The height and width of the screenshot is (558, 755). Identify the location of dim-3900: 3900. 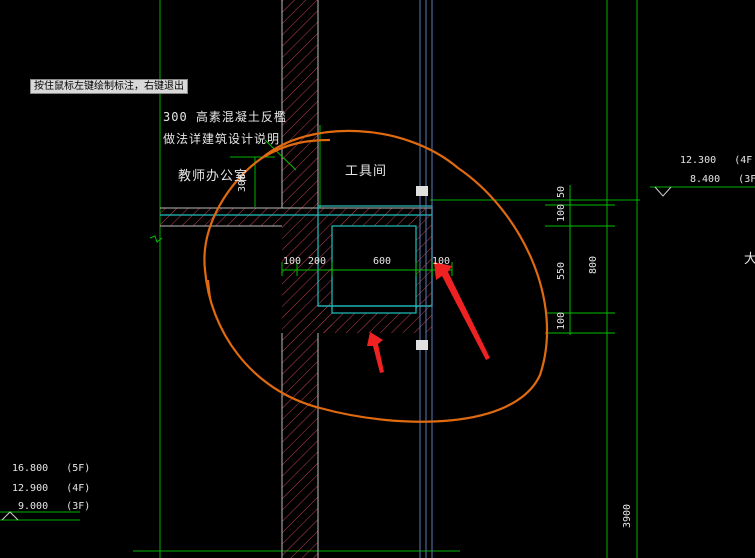
(627, 515).